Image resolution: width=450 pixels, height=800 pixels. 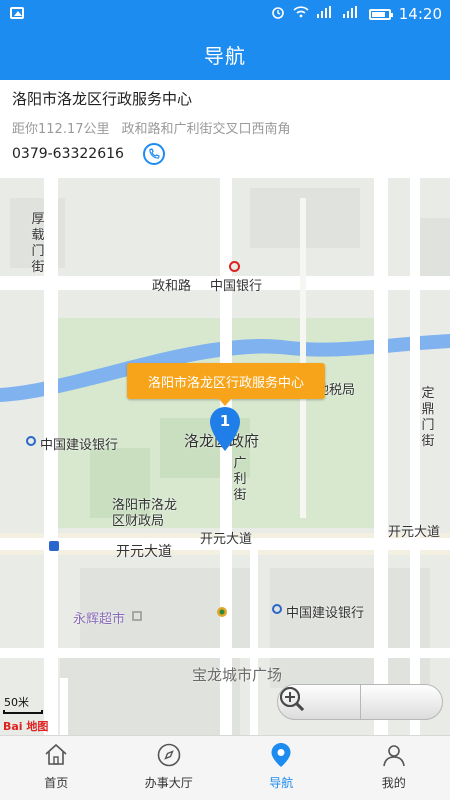 What do you see at coordinates (236, 267) in the screenshot?
I see `bank-of-china-icon` at bounding box center [236, 267].